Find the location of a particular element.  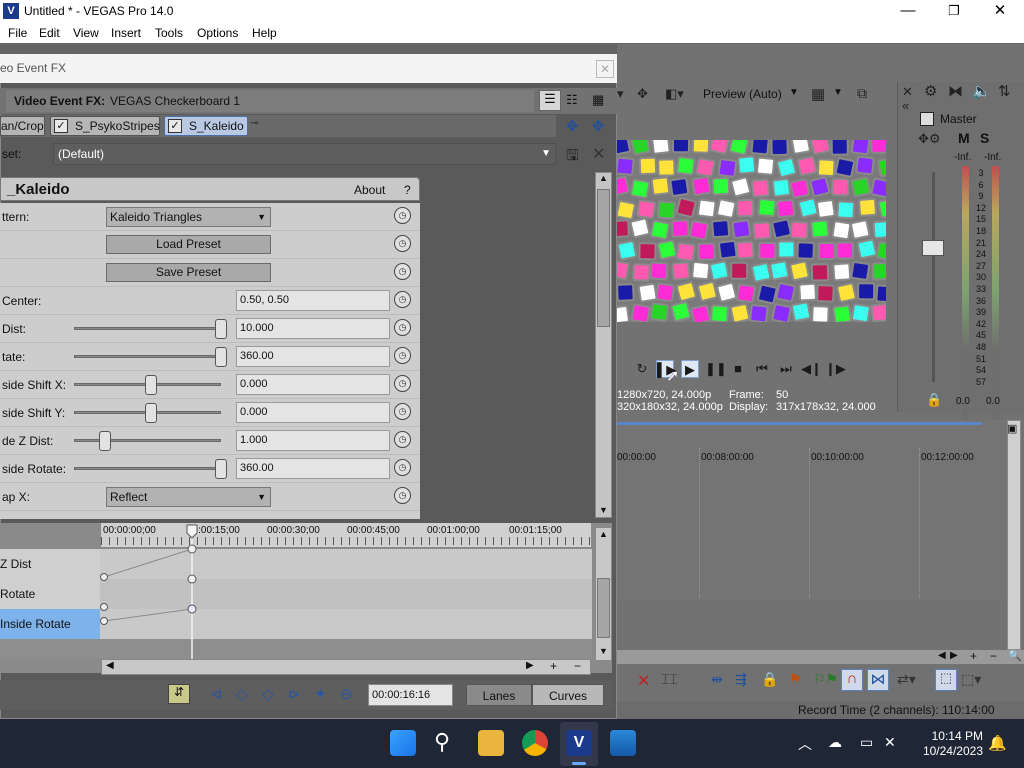

prev-keyframe-icon: ◇ is located at coordinates (242, 694).